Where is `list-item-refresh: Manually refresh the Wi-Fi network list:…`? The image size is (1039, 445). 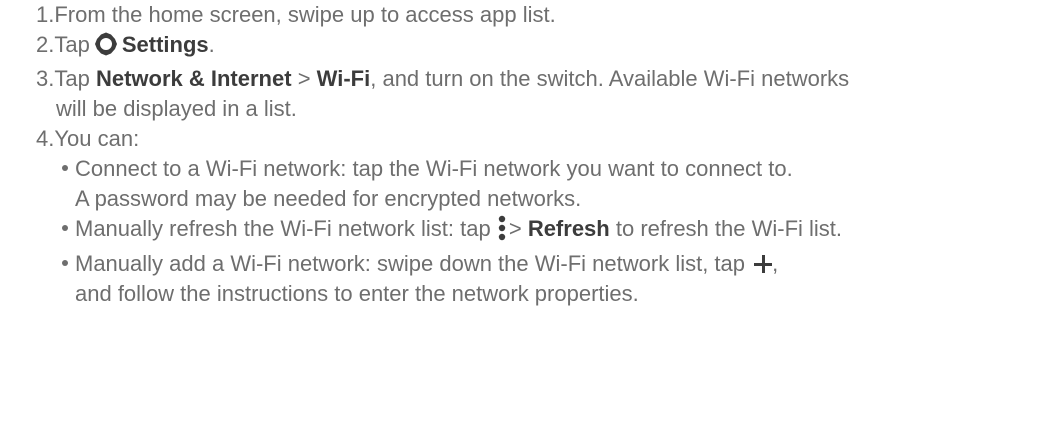 list-item-refresh: Manually refresh the Wi-Fi network list:… is located at coordinates (549, 231).